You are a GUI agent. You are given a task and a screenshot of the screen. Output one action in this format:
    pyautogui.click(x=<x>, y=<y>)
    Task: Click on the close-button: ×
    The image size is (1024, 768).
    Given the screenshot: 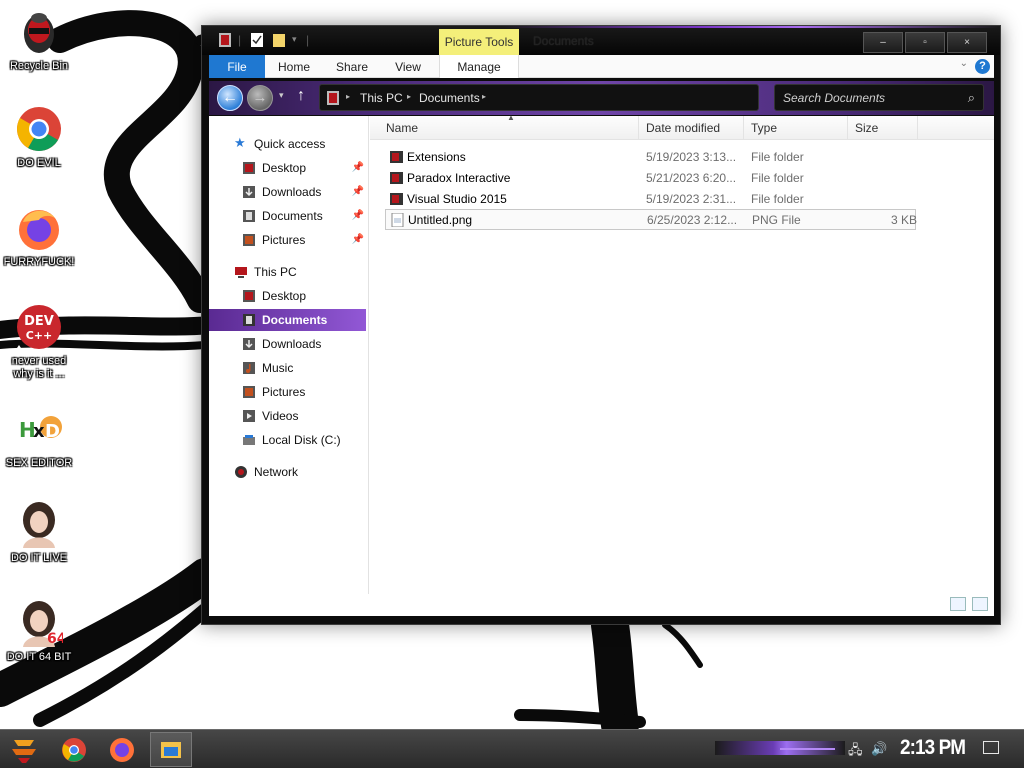 What is the action you would take?
    pyautogui.click(x=967, y=42)
    